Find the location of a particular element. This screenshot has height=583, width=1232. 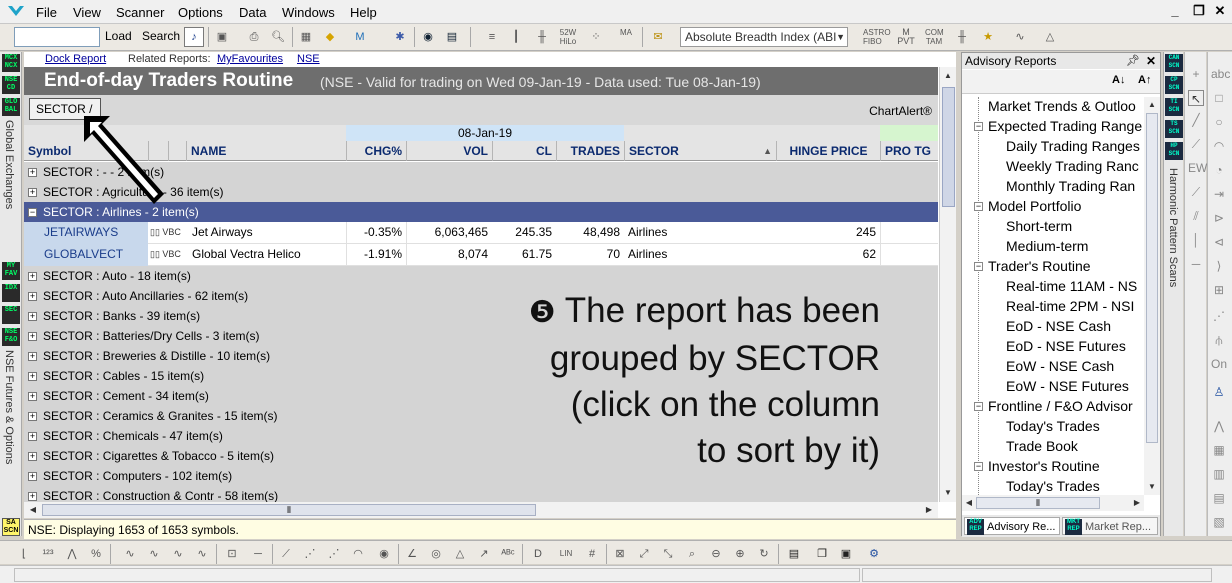

menu-options: Options is located at coordinates (200, 12).